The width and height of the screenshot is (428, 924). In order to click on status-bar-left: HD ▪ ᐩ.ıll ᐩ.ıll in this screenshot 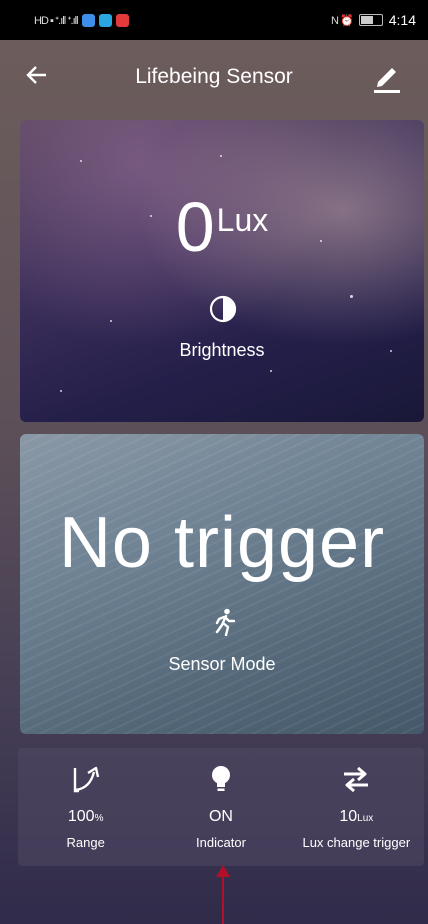, I will do `click(81, 20)`.